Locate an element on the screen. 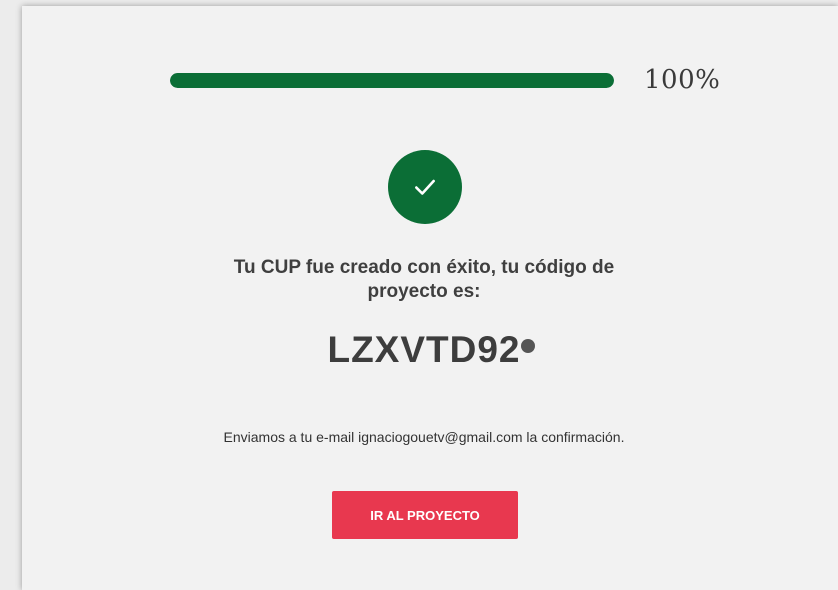 The width and height of the screenshot is (838, 590). progress-bar is located at coordinates (392, 80).